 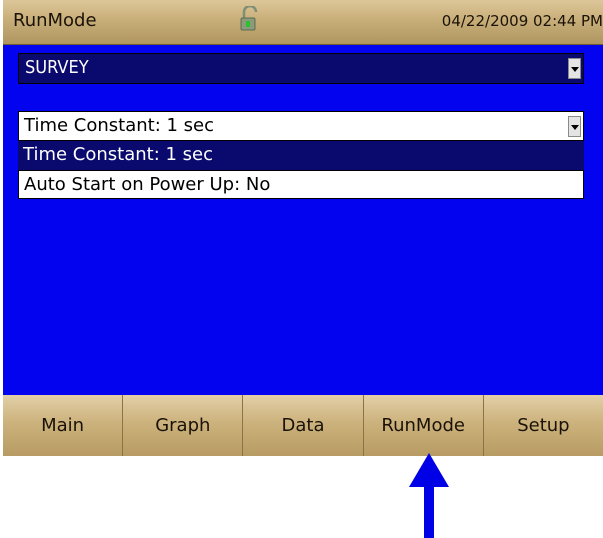 I want to click on up-arrow-pointer-icon, so click(x=429, y=495).